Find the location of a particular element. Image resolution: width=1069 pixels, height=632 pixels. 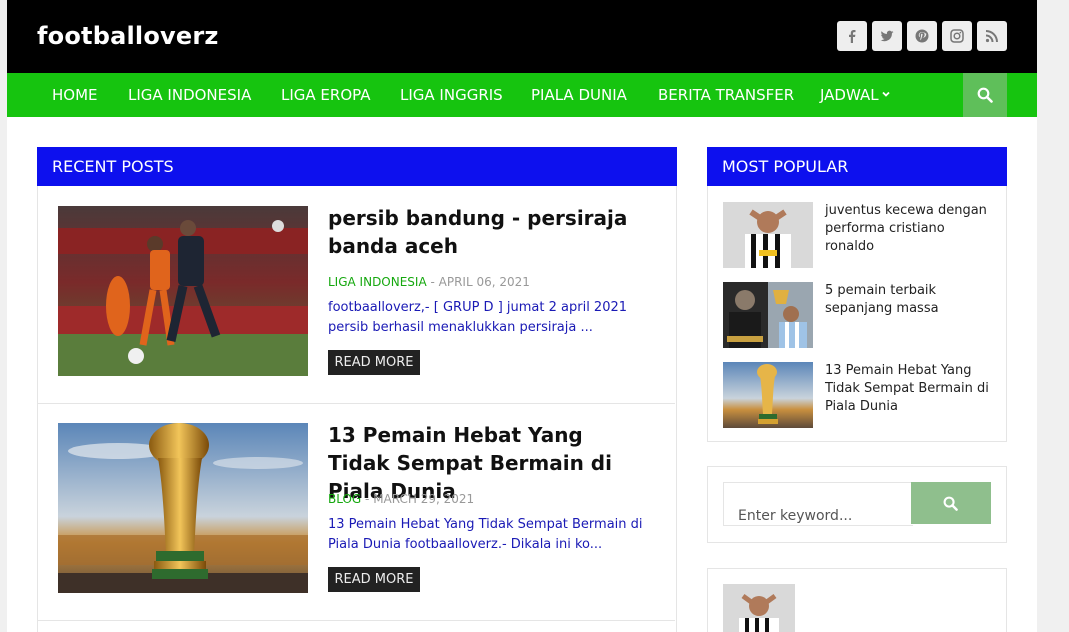

facebook-icon is located at coordinates (852, 36).